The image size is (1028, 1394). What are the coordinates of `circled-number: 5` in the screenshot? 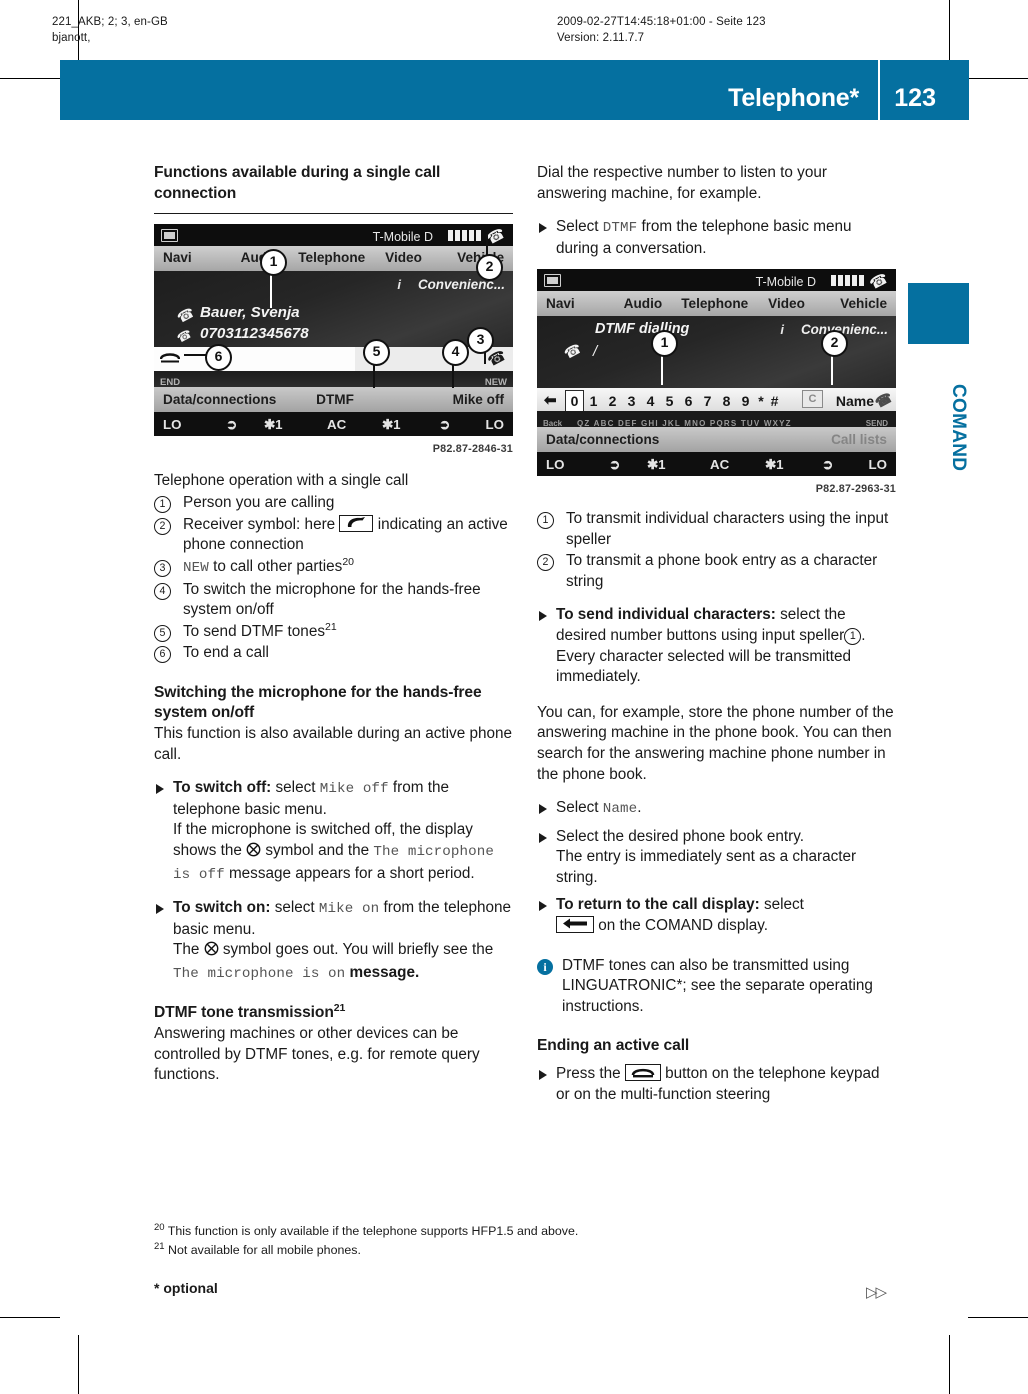 It's located at (162, 633).